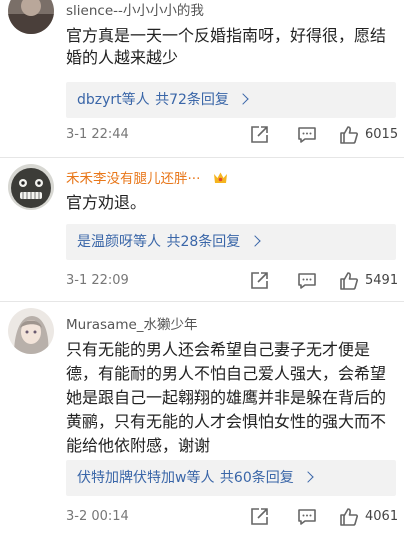  Describe the element at coordinates (226, 46) in the screenshot. I see `comment-text: 官方真是一天一个反婚指南呀，好得很，愿结婚的人越来越少` at that location.